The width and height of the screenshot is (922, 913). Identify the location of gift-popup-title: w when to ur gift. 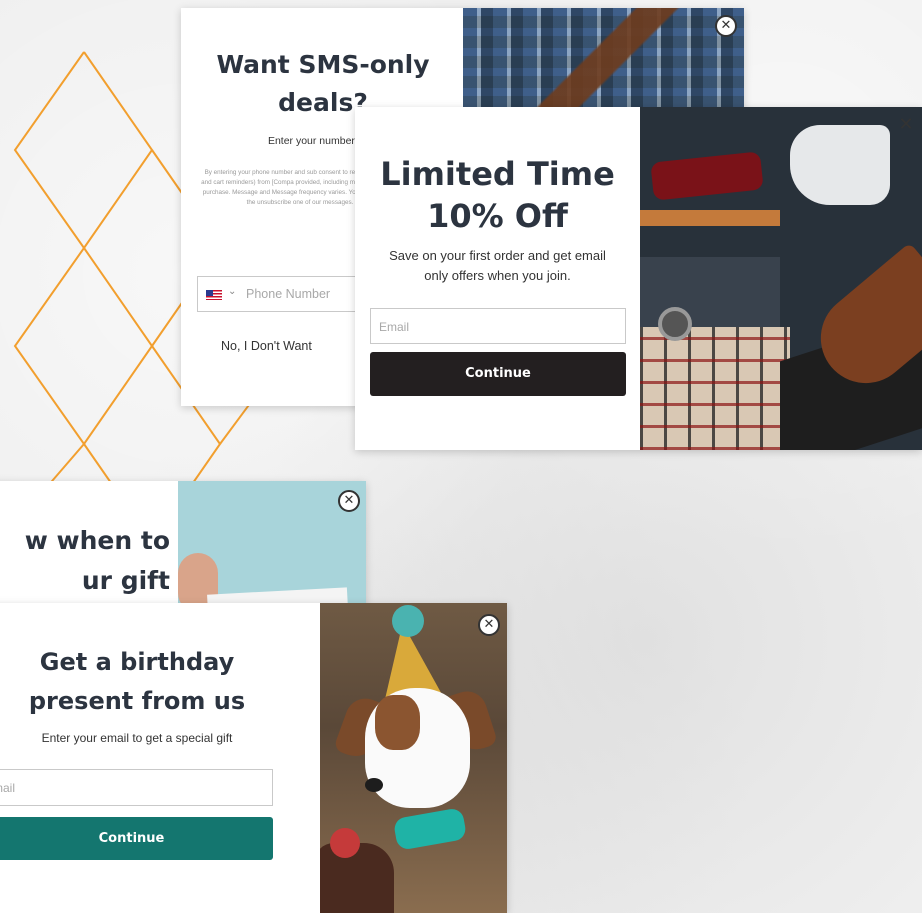
(97, 560).